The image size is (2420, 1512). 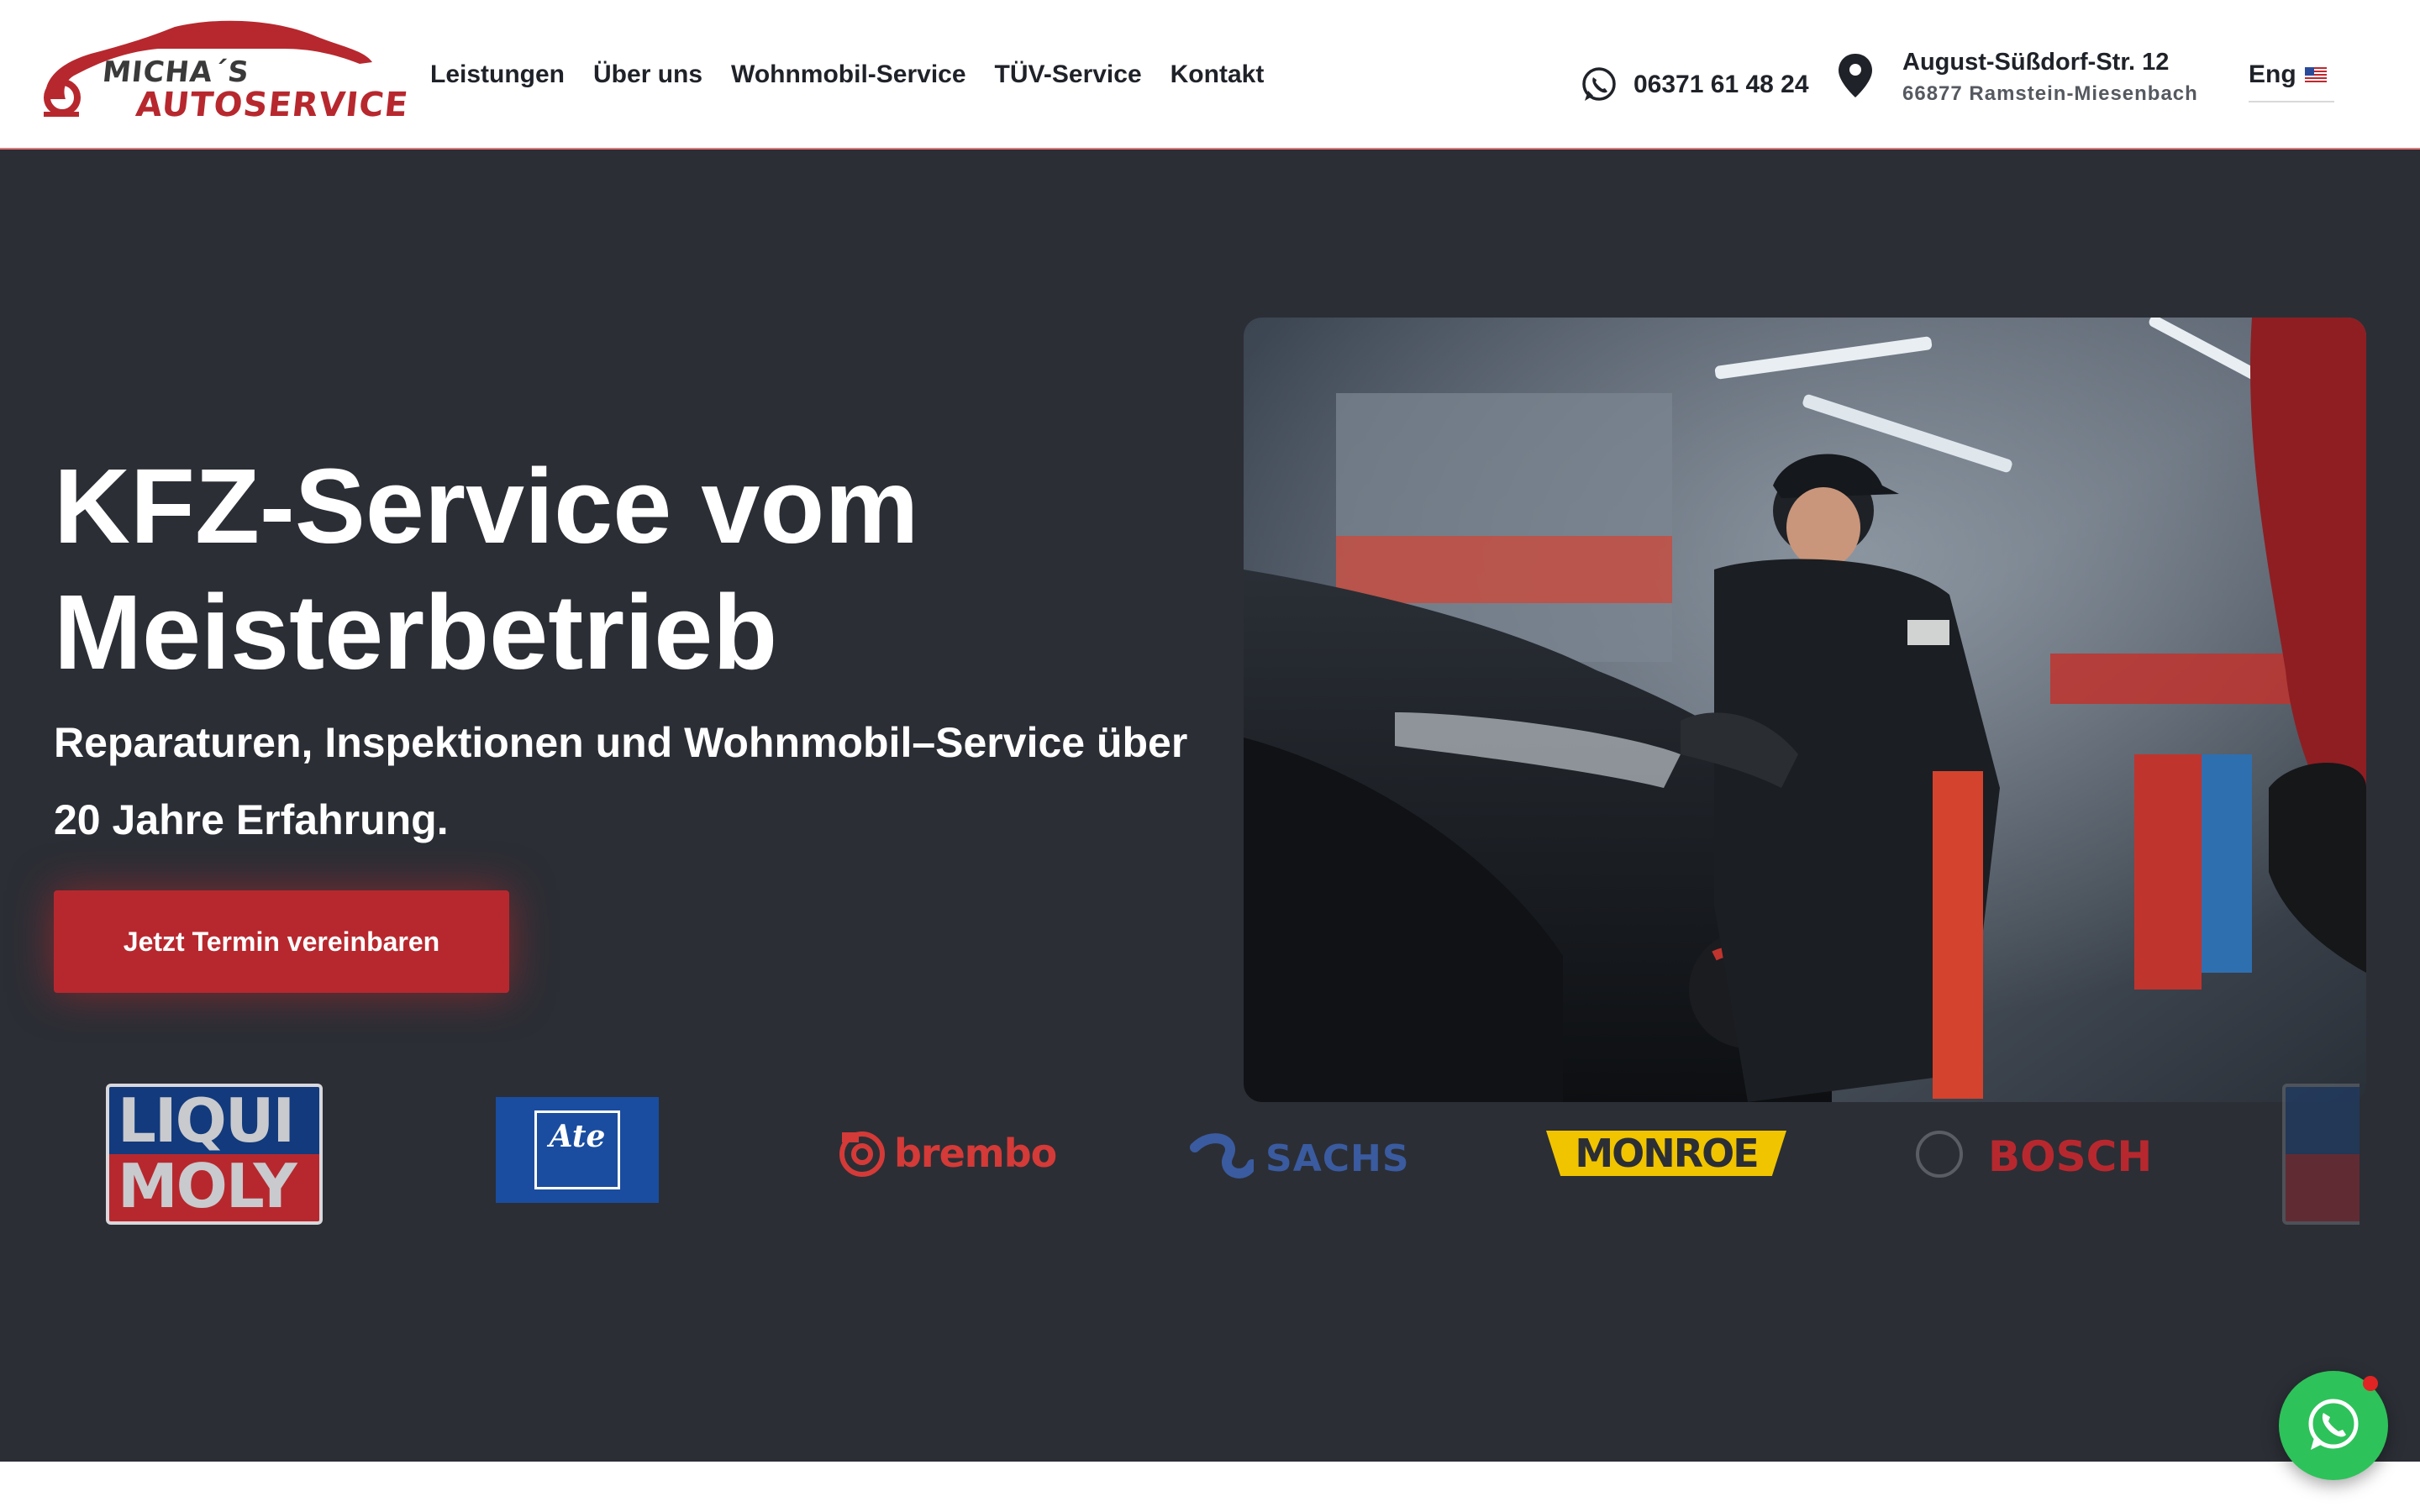 I want to click on brembo-logo: brembo, so click(x=947, y=1154).